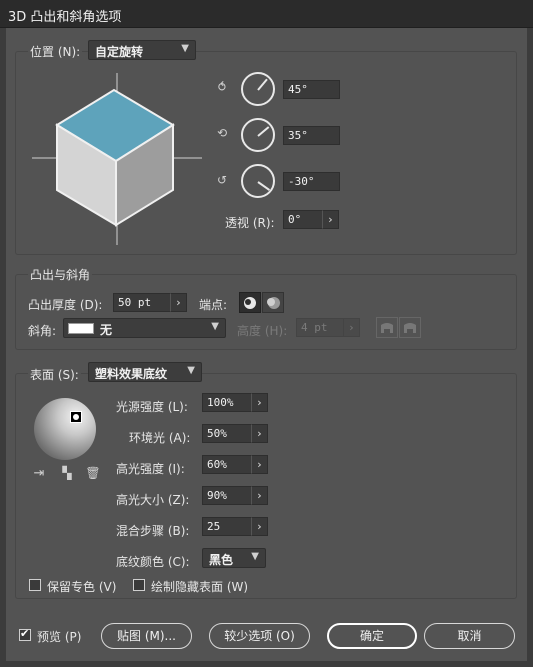 The height and width of the screenshot is (667, 533). What do you see at coordinates (222, 133) in the screenshot?
I see `rotate-y-icon: ⟲` at bounding box center [222, 133].